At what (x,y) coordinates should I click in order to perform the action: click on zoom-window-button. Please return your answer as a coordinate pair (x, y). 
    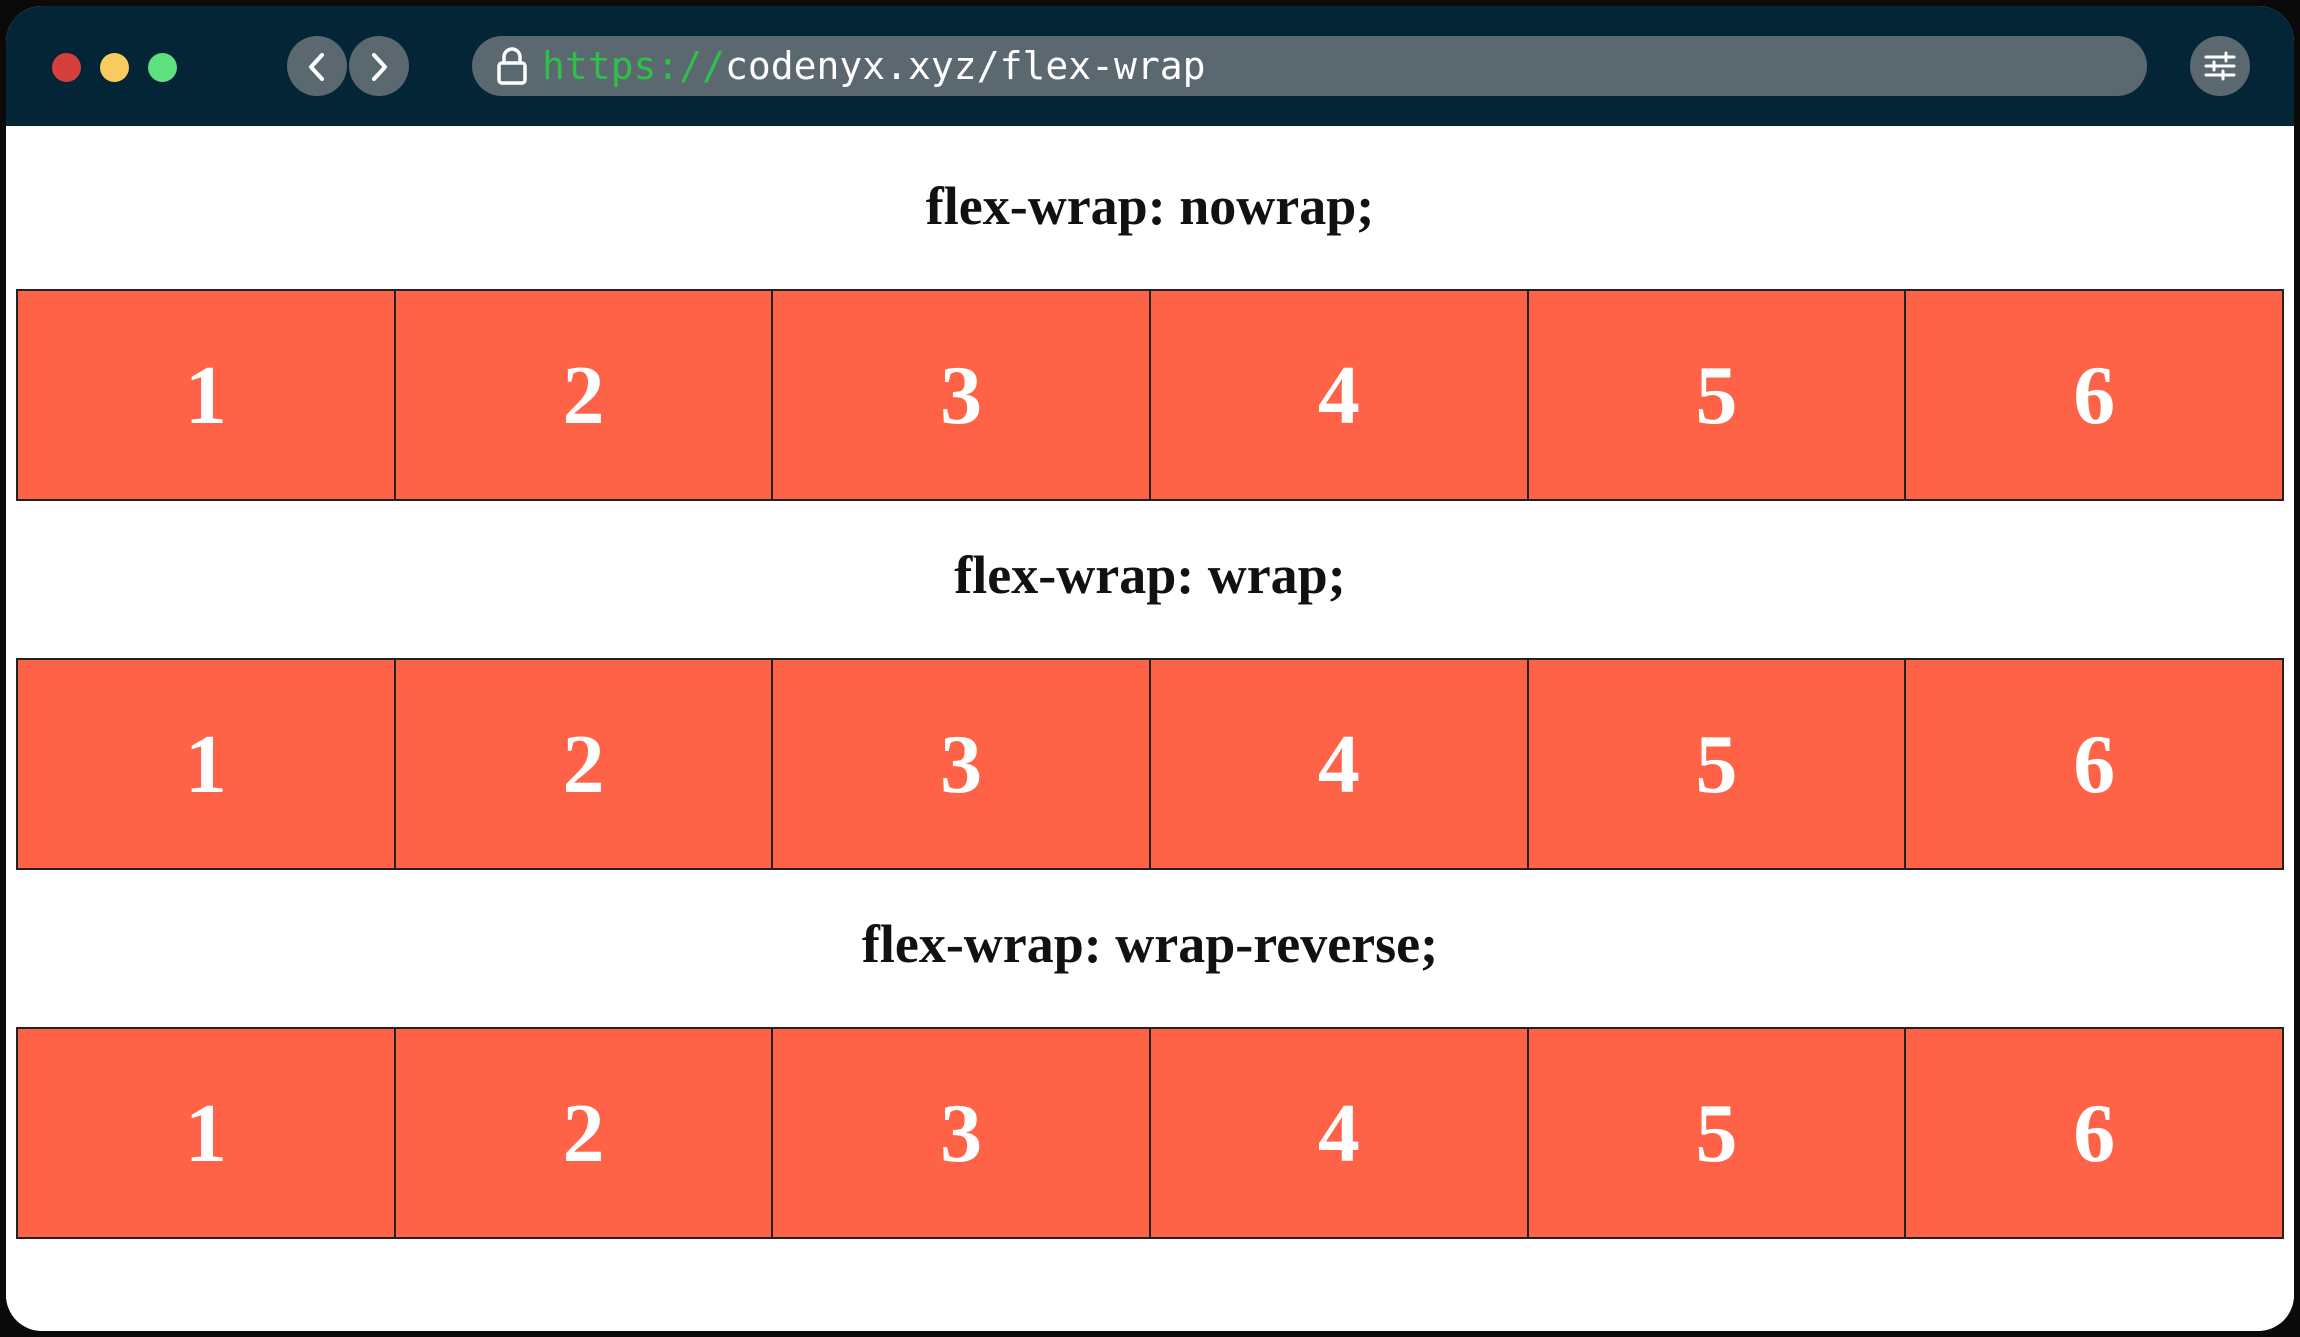
    Looking at the image, I should click on (162, 67).